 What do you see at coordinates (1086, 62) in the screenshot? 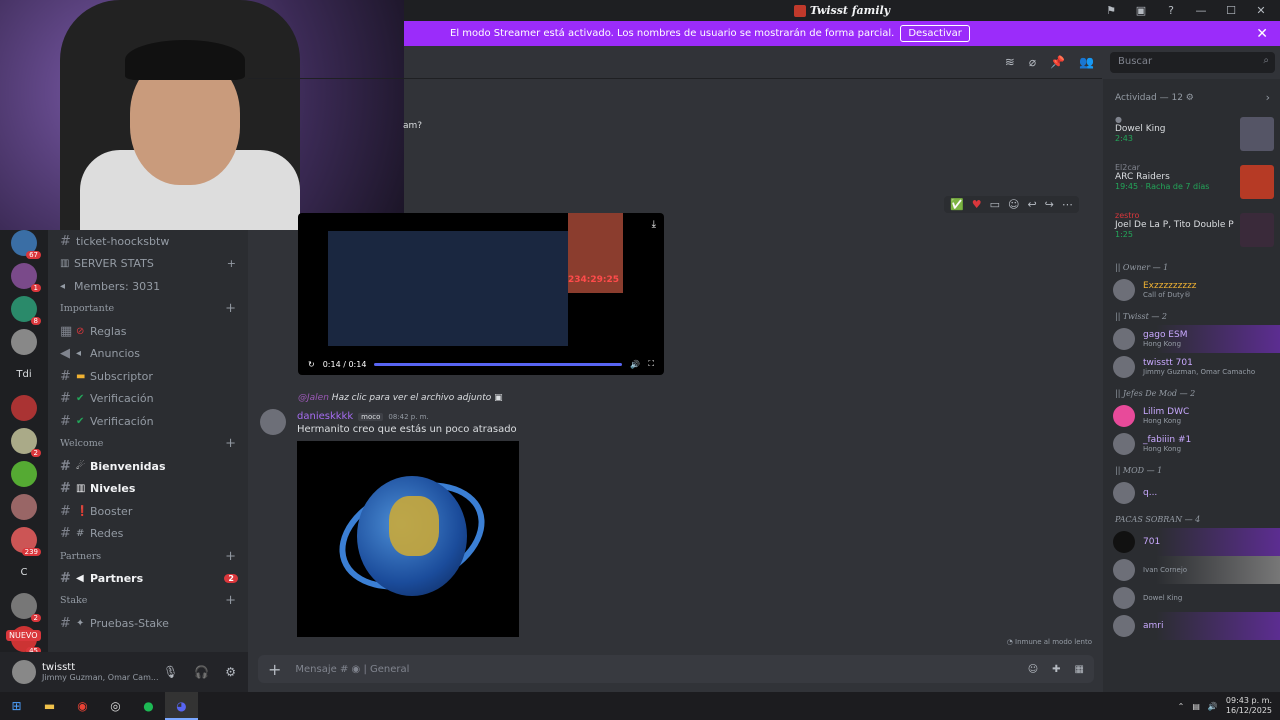
I see `members-icon: 👥` at bounding box center [1086, 62].